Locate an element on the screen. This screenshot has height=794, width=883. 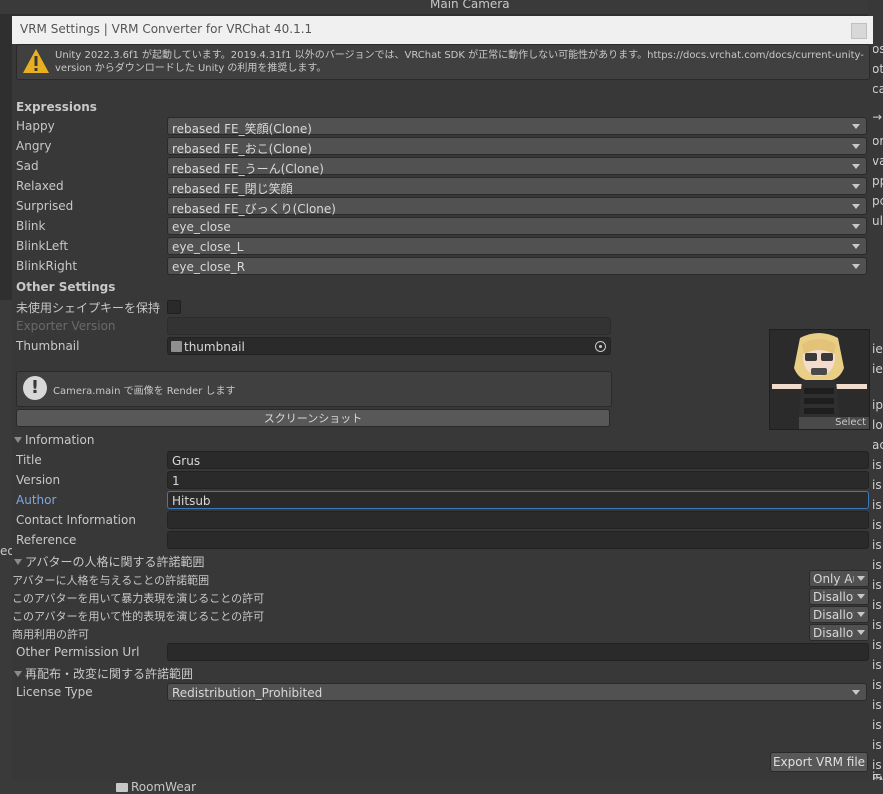
warning-icon is located at coordinates (36, 61).